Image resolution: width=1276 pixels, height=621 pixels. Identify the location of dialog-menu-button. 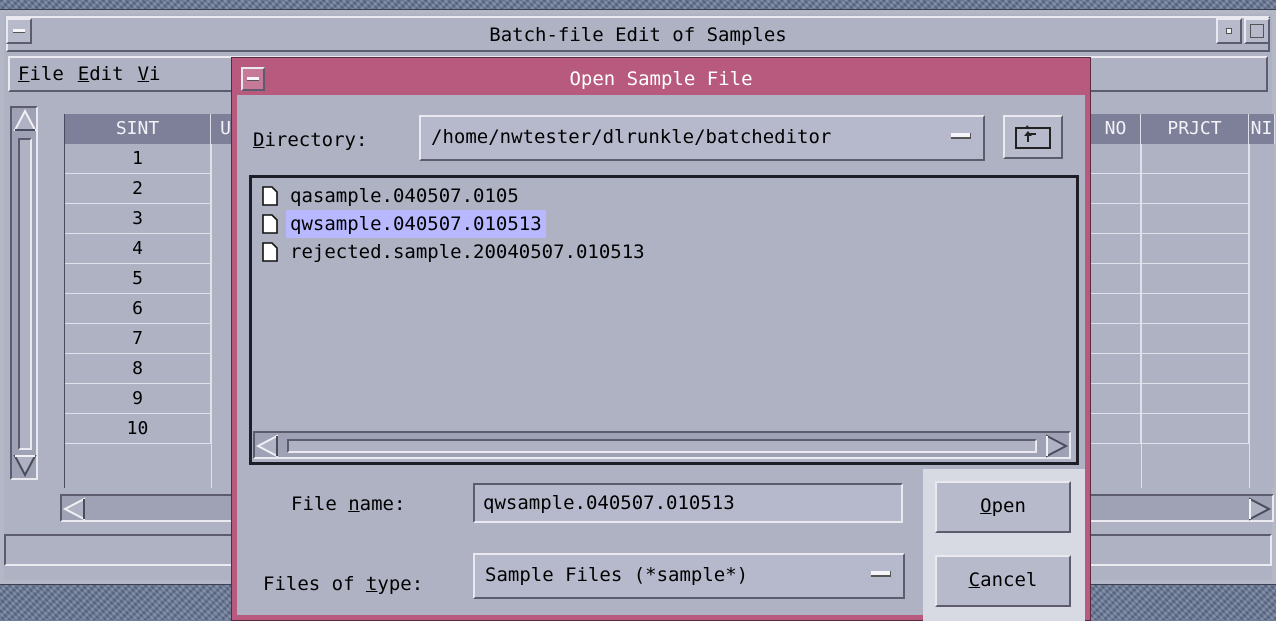
(253, 79).